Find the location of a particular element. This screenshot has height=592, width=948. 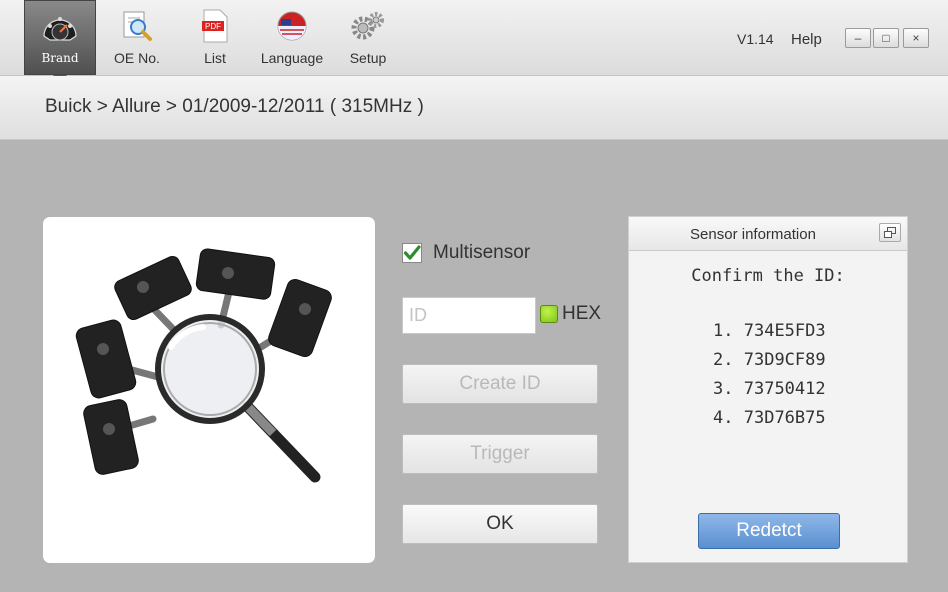

svg-text: PDF is located at coordinates (213, 26).